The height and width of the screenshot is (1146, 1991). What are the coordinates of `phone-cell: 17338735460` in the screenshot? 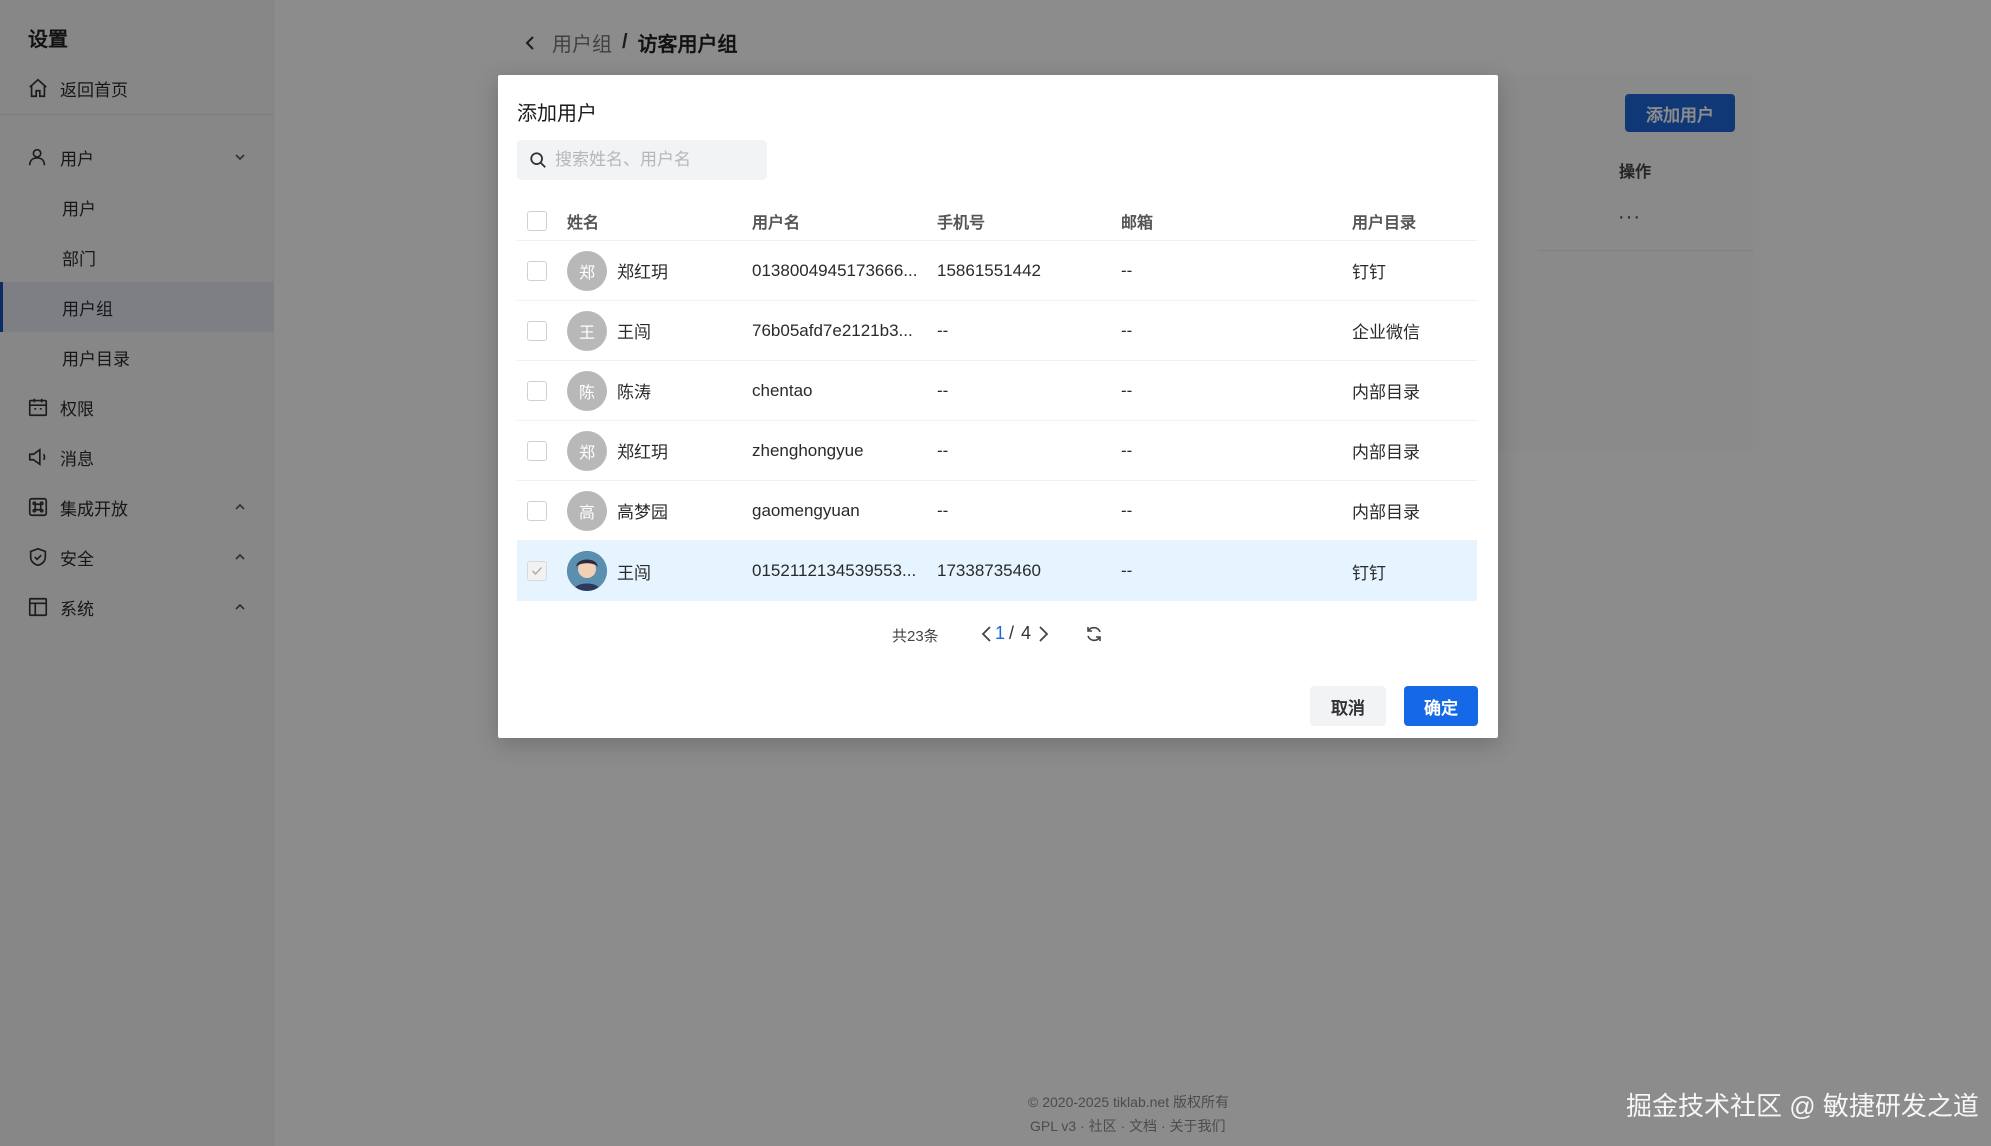 It's located at (989, 570).